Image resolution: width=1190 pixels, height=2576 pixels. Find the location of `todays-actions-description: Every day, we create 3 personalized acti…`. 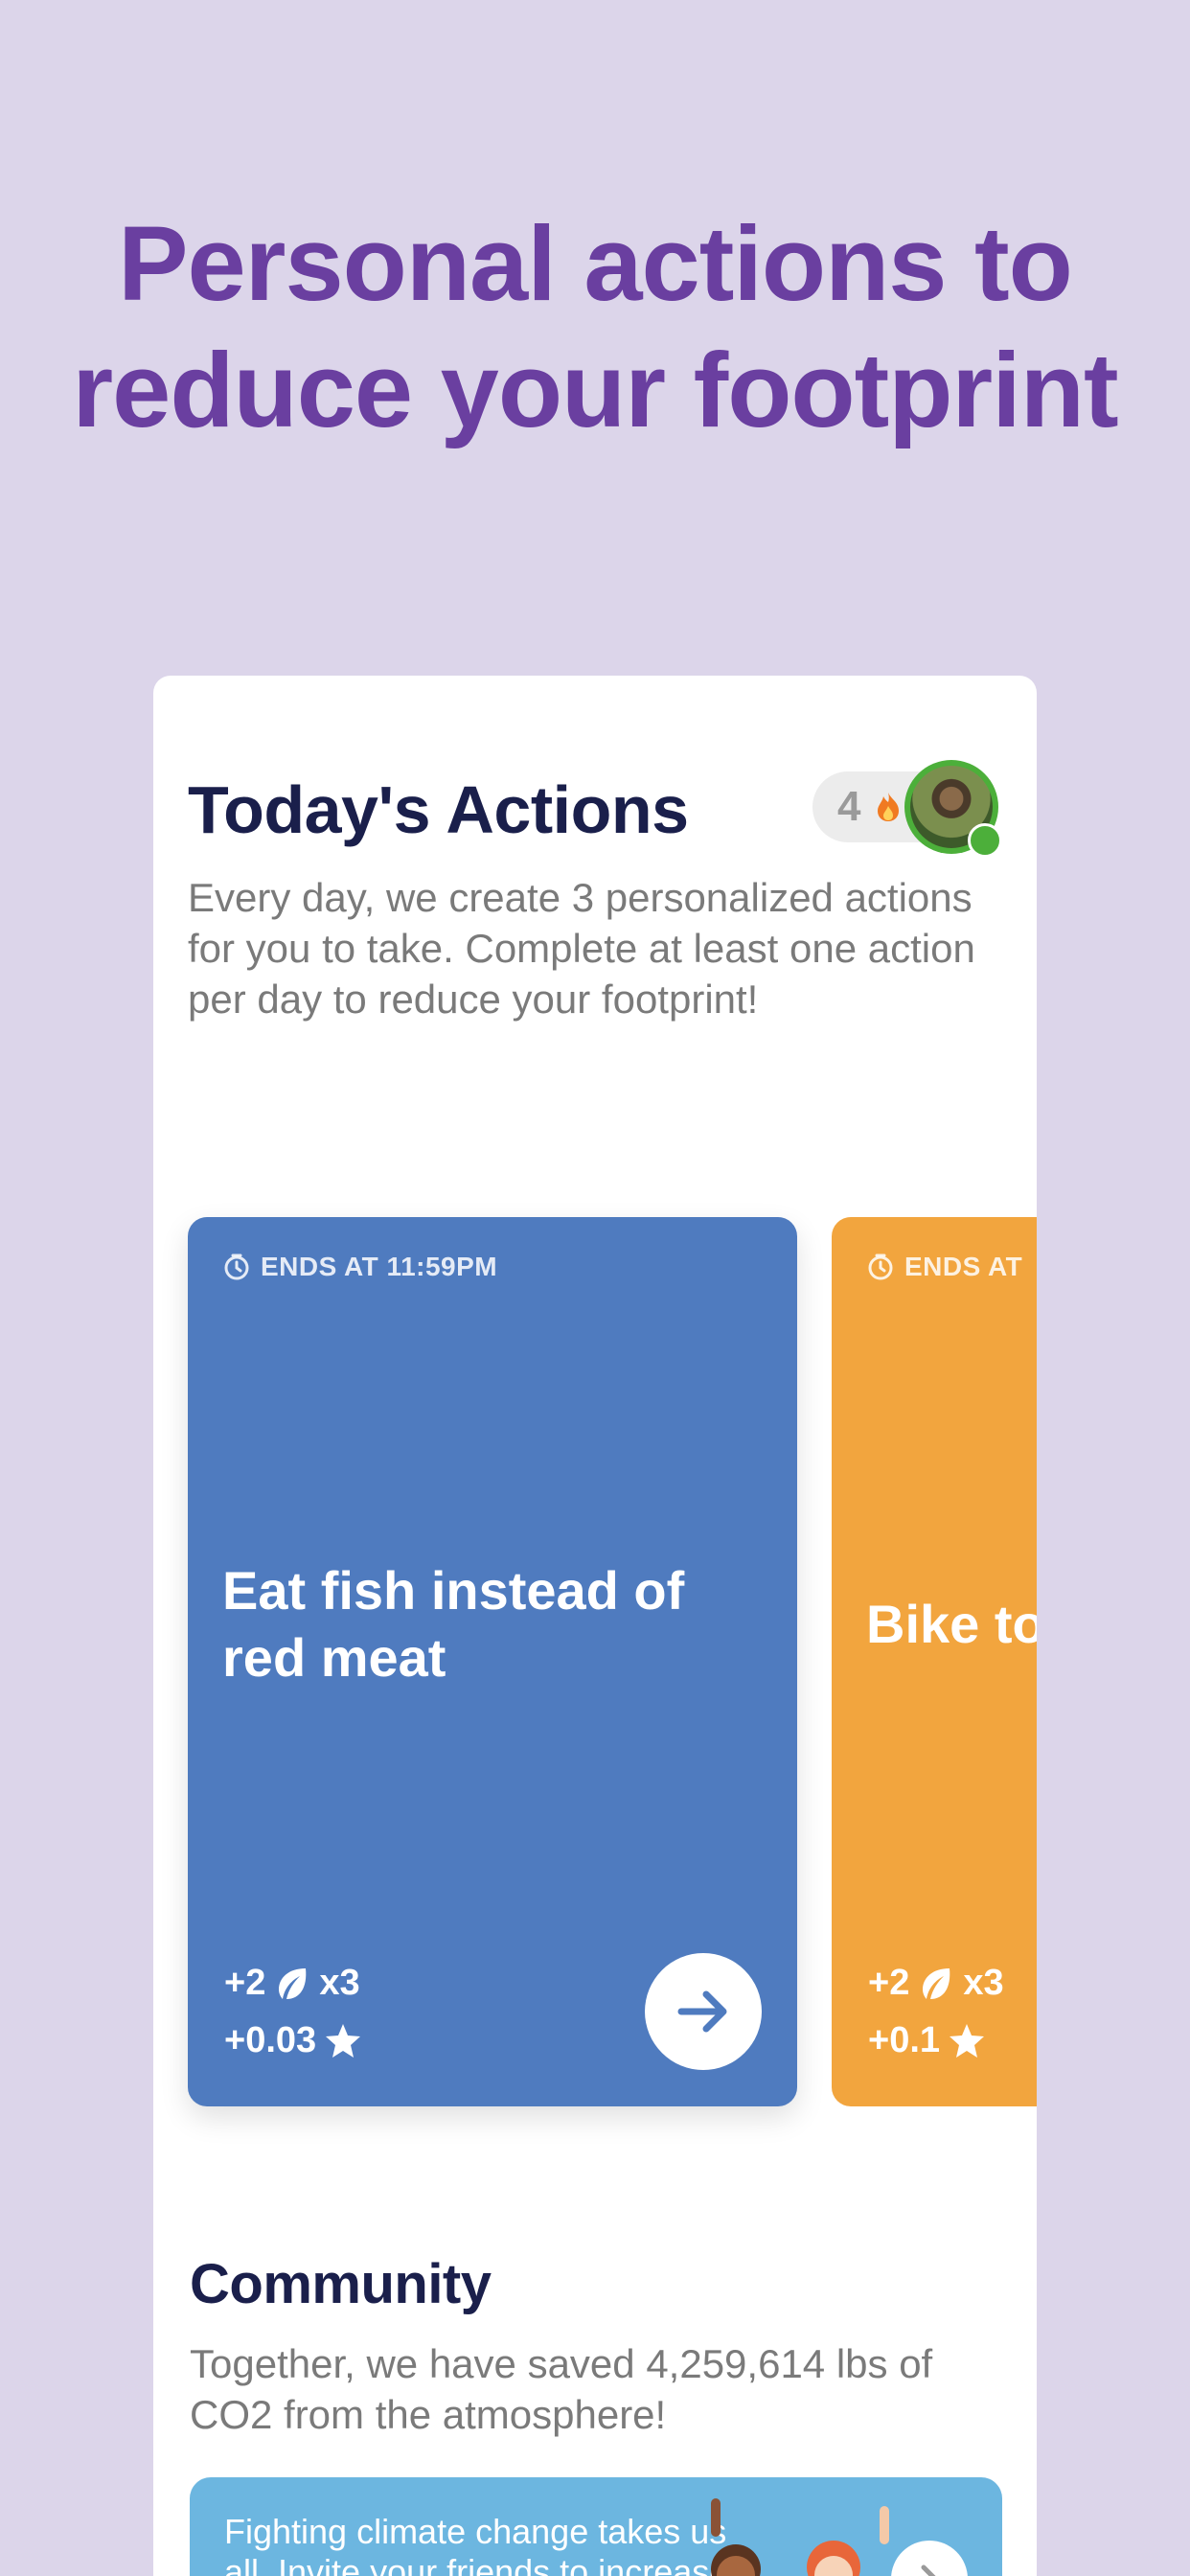

todays-actions-description: Every day, we create 3 personalized acti… is located at coordinates (581, 948).